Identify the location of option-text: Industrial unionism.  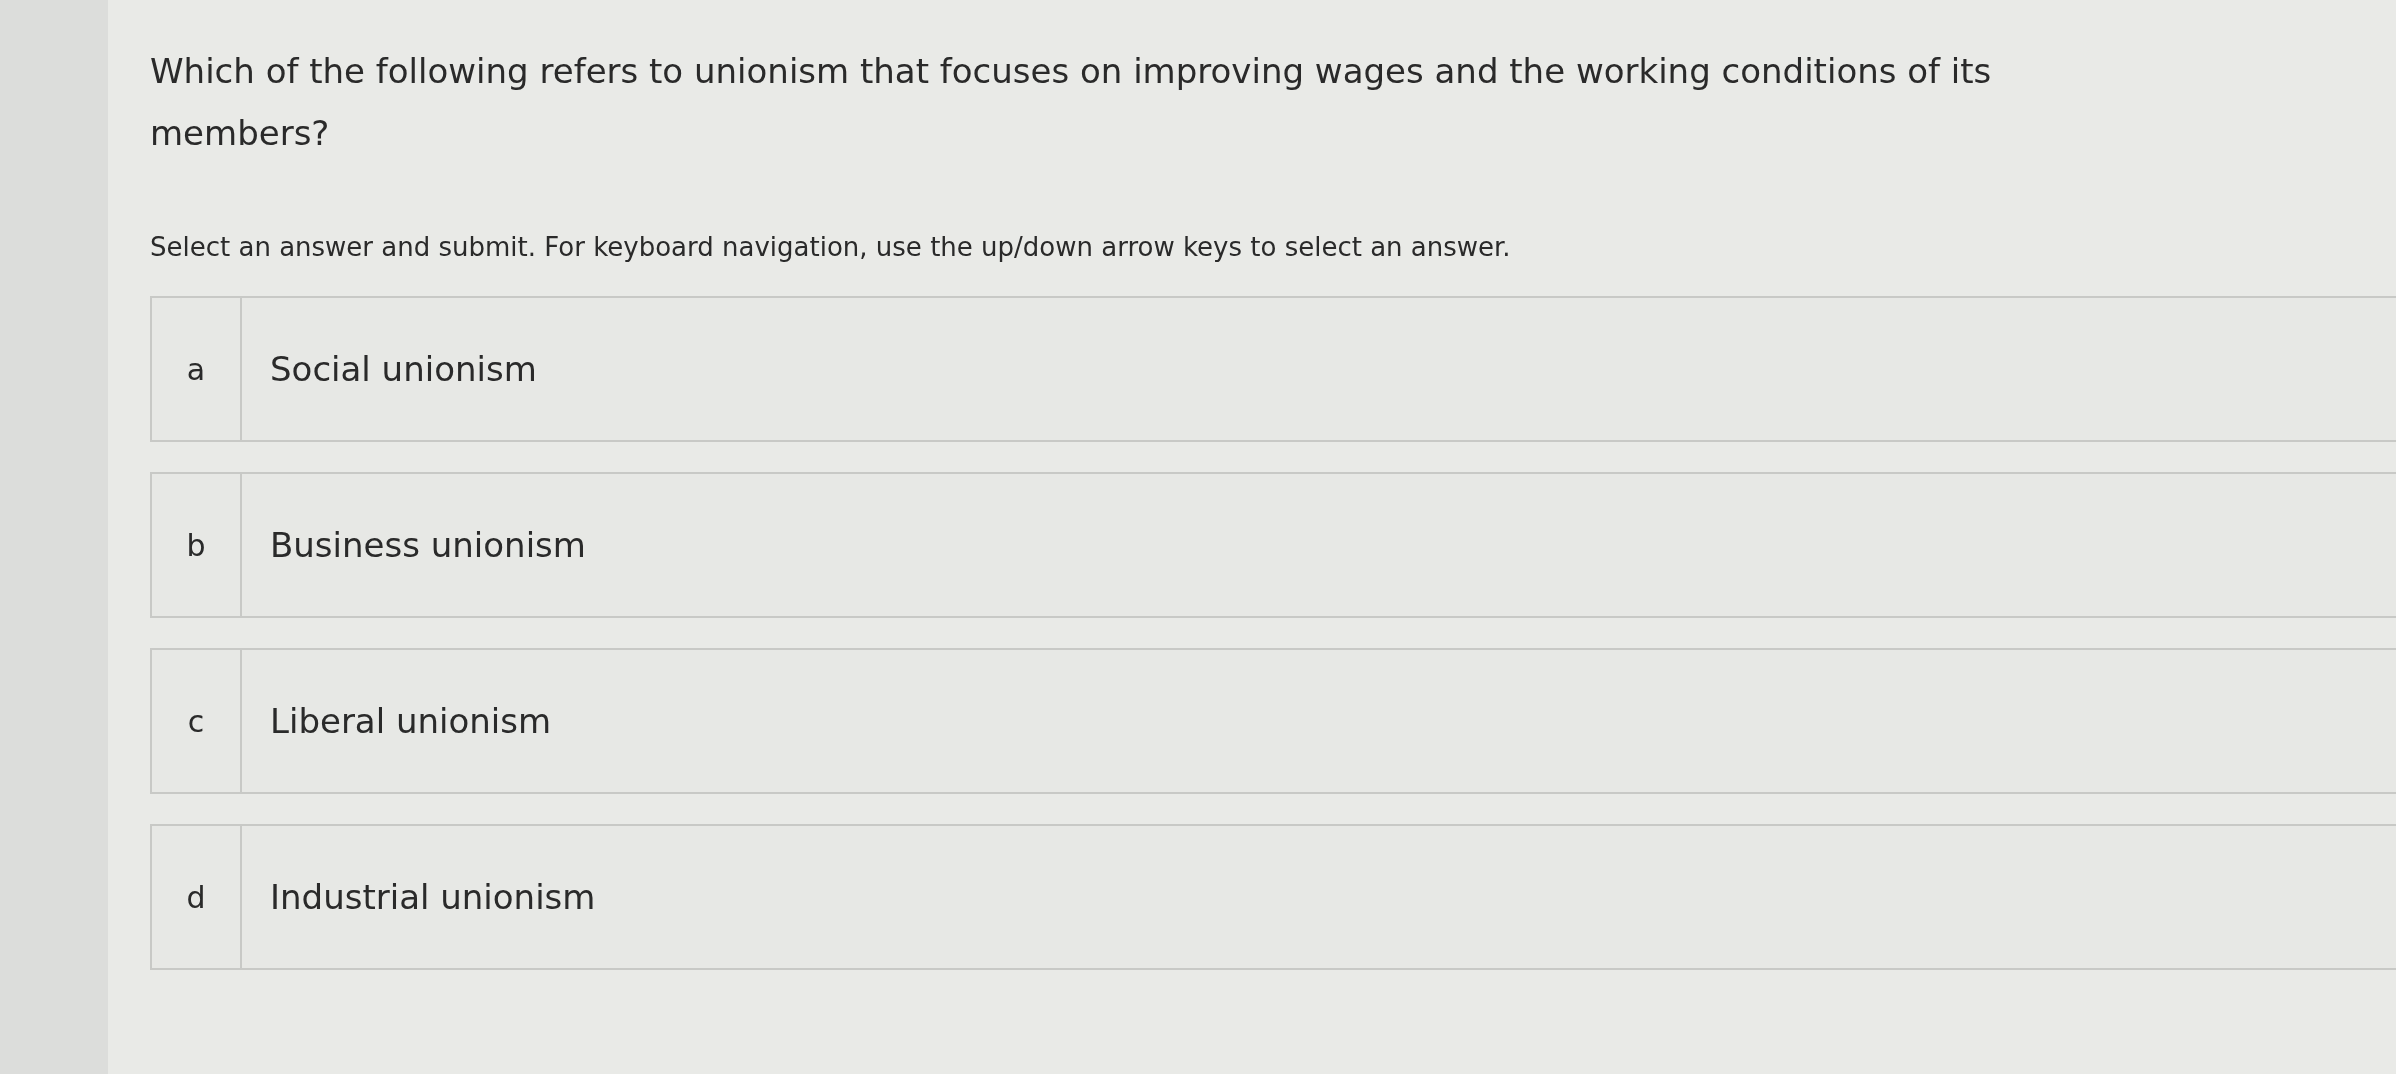
(432, 897).